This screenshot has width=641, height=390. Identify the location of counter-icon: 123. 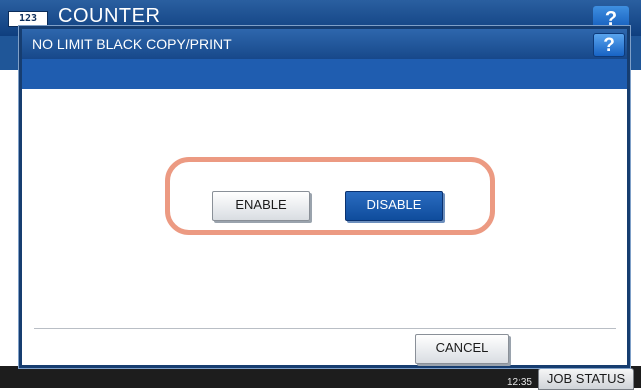
(28, 19).